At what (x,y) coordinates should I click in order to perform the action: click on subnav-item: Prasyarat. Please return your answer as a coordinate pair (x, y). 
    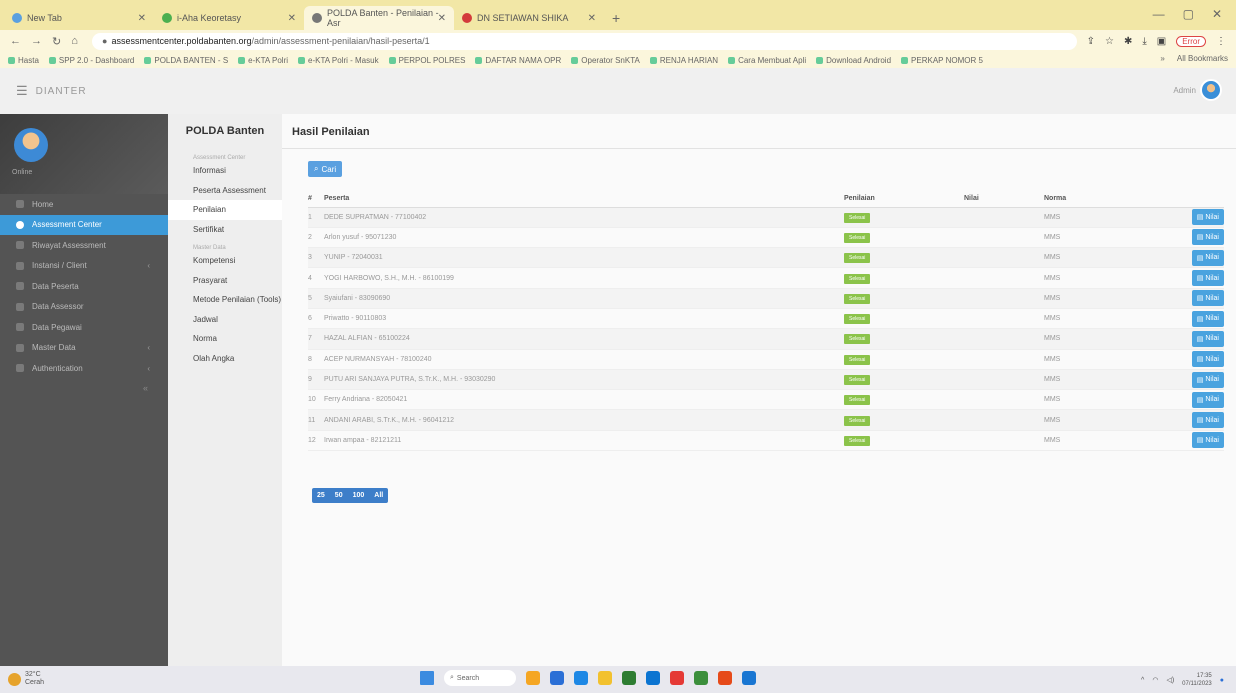
    Looking at the image, I should click on (225, 281).